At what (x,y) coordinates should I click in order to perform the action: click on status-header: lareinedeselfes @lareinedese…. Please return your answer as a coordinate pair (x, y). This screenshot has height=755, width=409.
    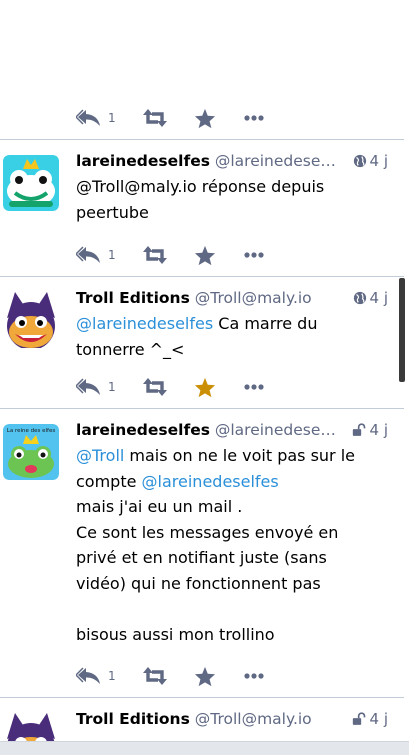
    Looking at the image, I should click on (213, 430).